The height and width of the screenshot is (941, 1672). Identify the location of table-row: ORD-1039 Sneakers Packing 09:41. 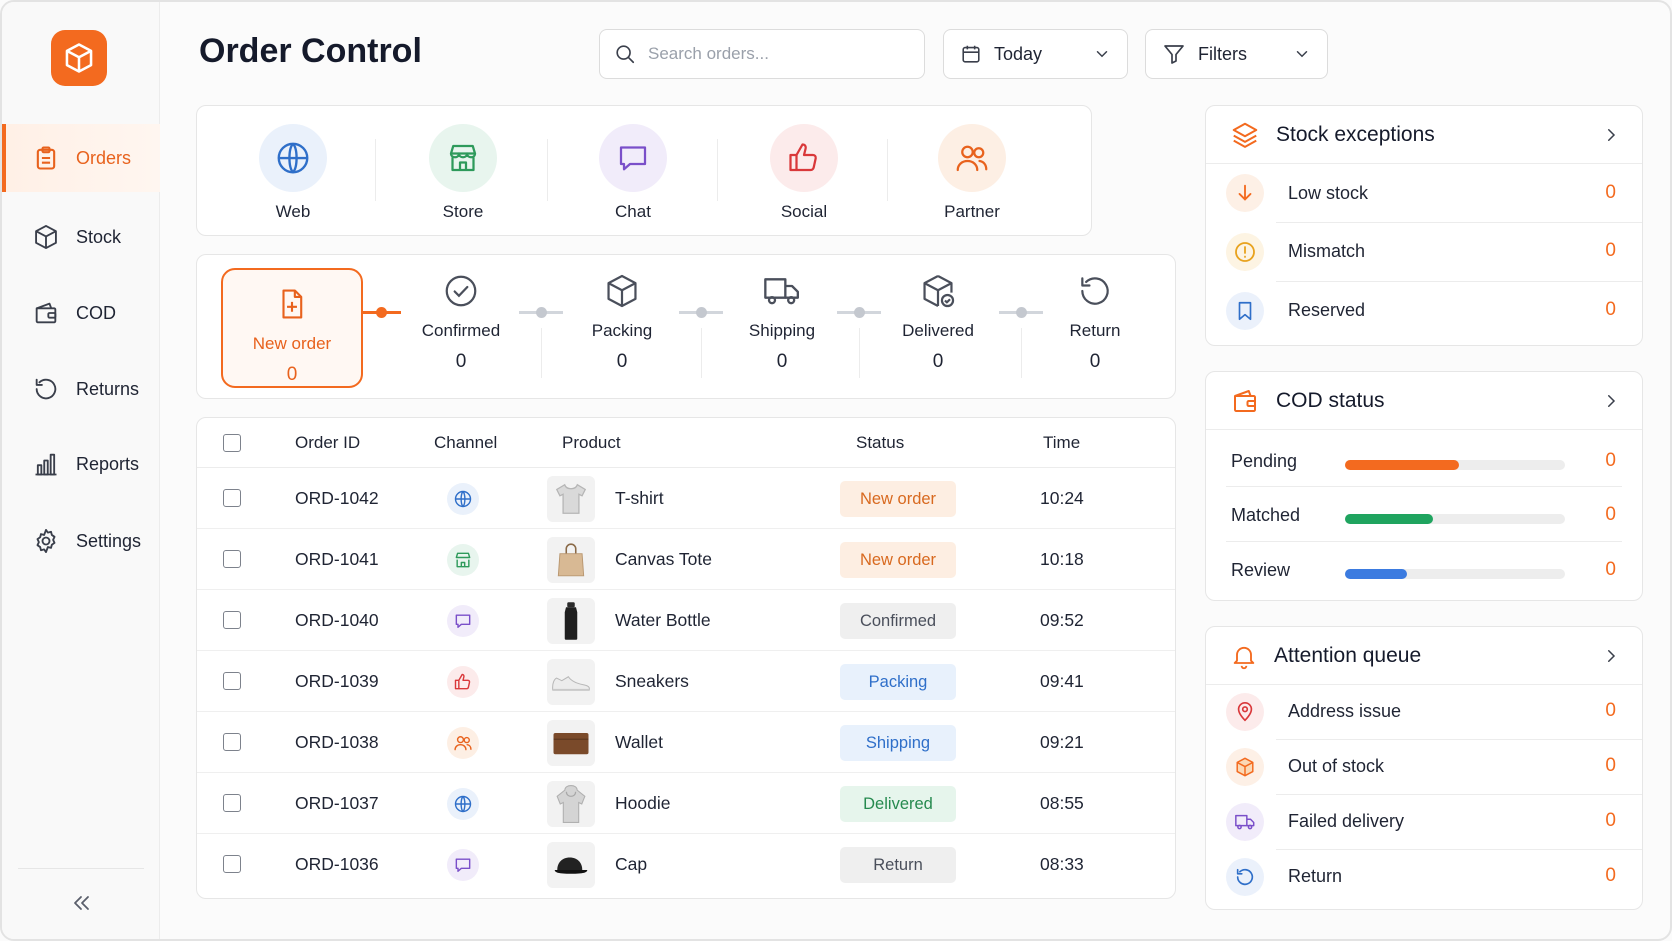
(686, 681).